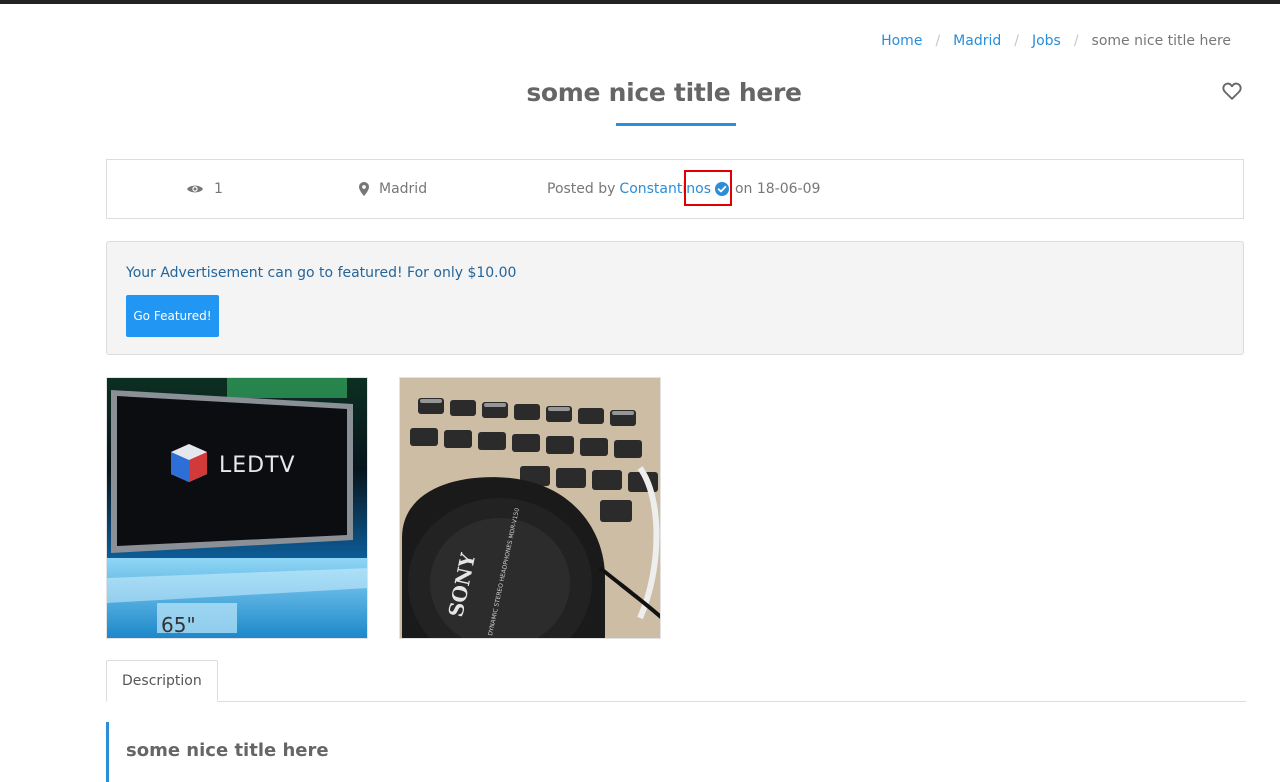 The height and width of the screenshot is (782, 1280). What do you see at coordinates (708, 188) in the screenshot?
I see `highlight-annotation` at bounding box center [708, 188].